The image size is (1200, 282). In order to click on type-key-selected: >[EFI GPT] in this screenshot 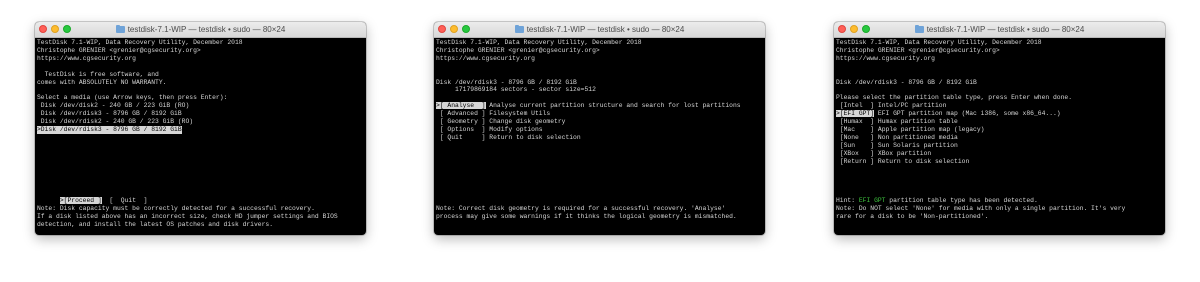, I will do `click(855, 114)`.